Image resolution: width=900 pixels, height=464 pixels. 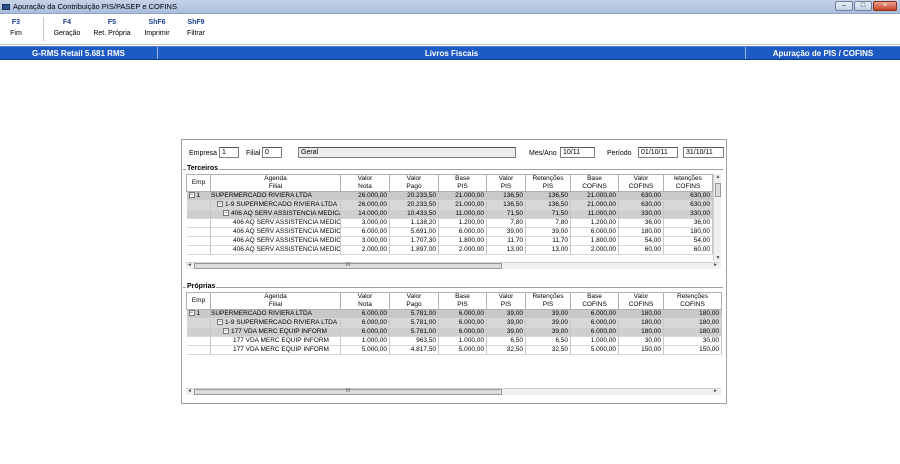 What do you see at coordinates (453, 391) in the screenshot?
I see `proprias-horizontal-scrollbar: ◄ III ►` at bounding box center [453, 391].